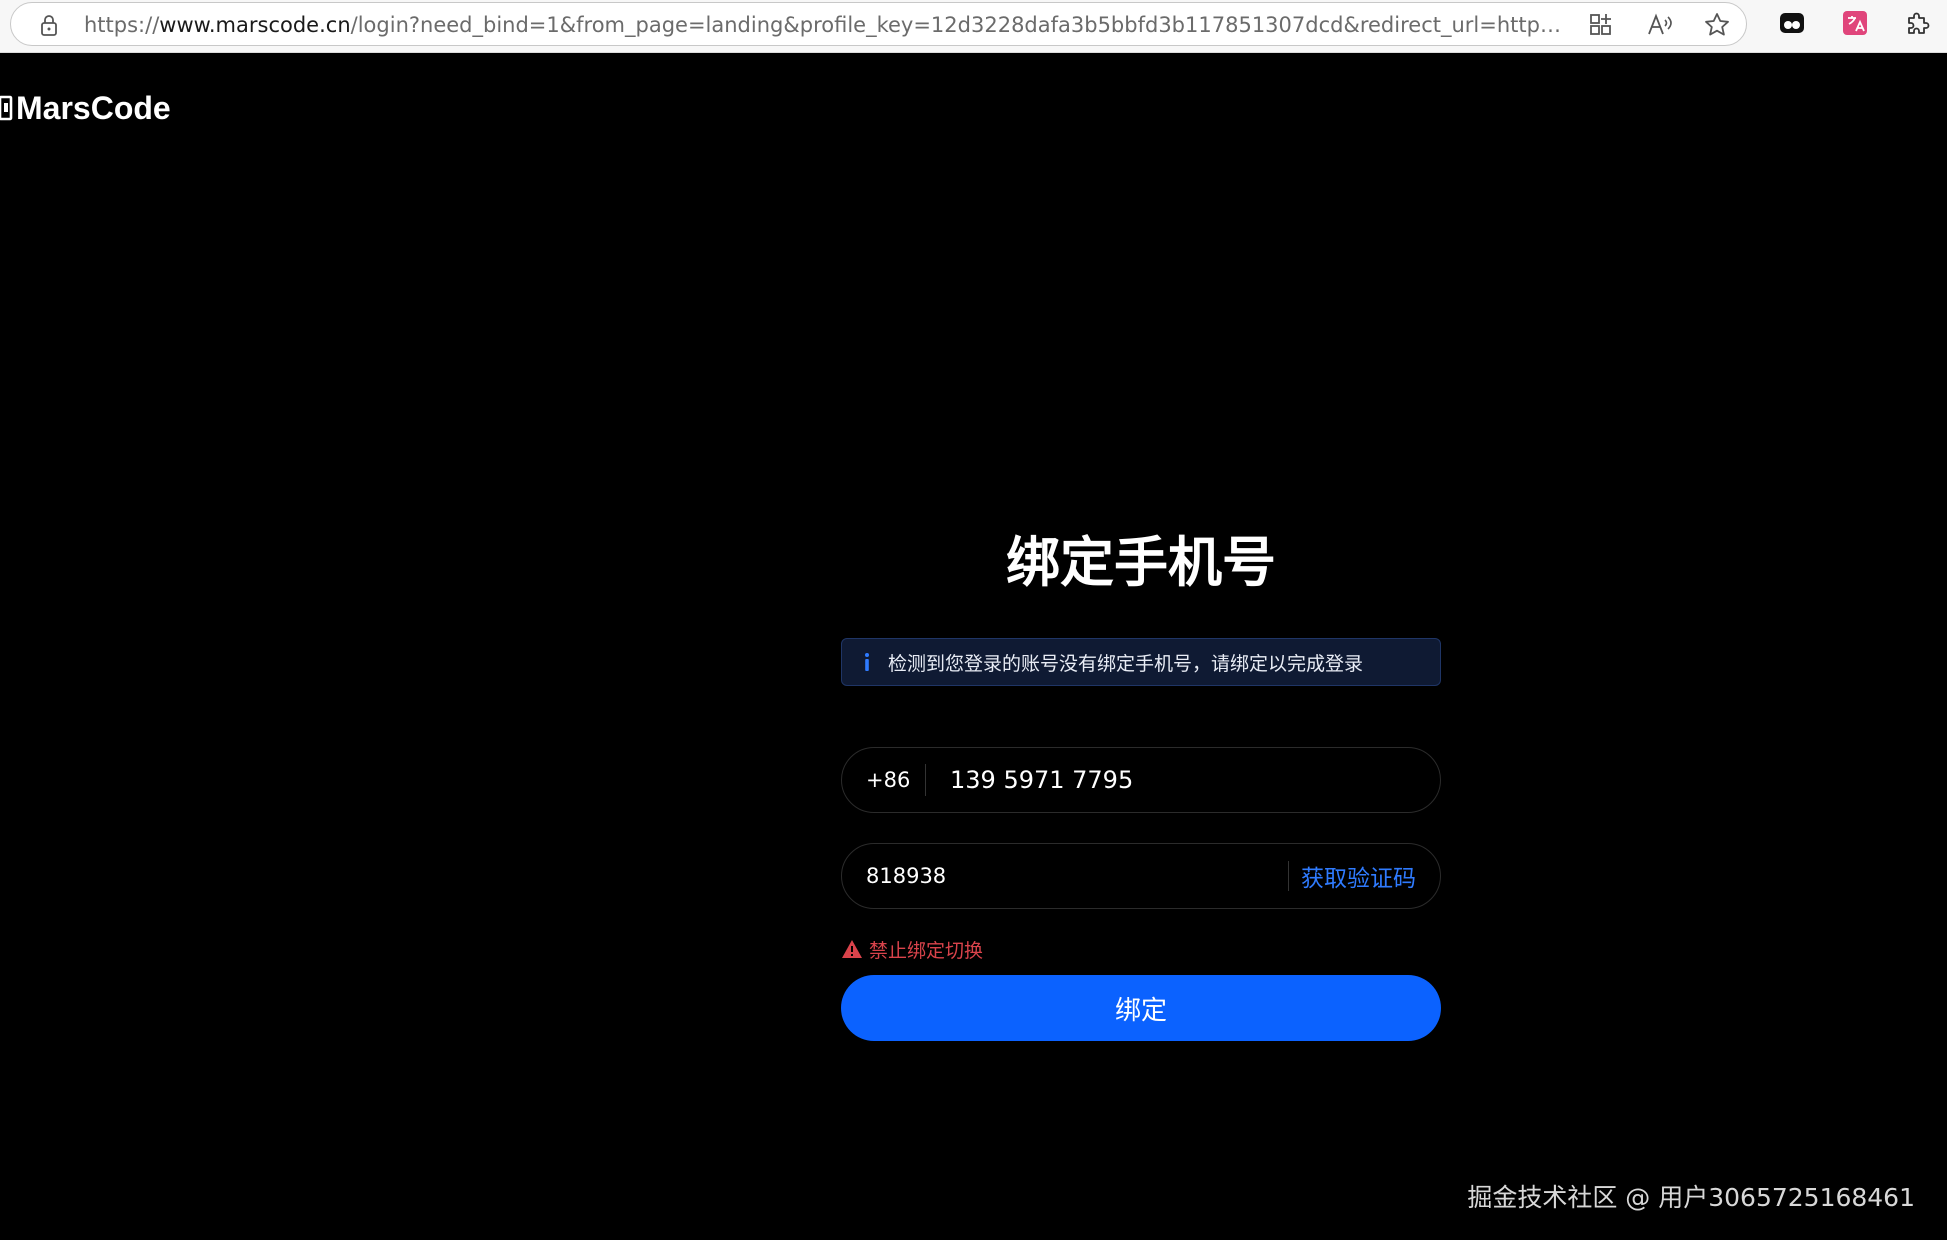 This screenshot has height=1240, width=1947. I want to click on notice-text: 检测到您登录的账号没有绑定手机号，请绑定以完成登录, so click(1126, 663).